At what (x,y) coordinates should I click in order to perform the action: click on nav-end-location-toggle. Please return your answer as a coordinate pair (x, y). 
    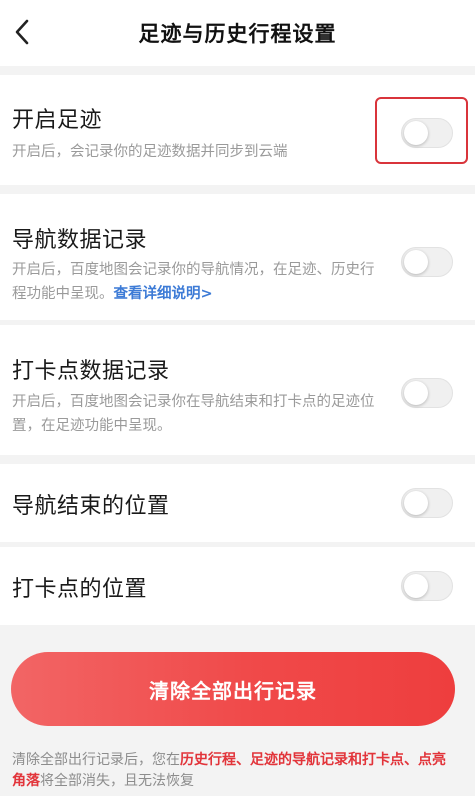
    Looking at the image, I should click on (427, 503).